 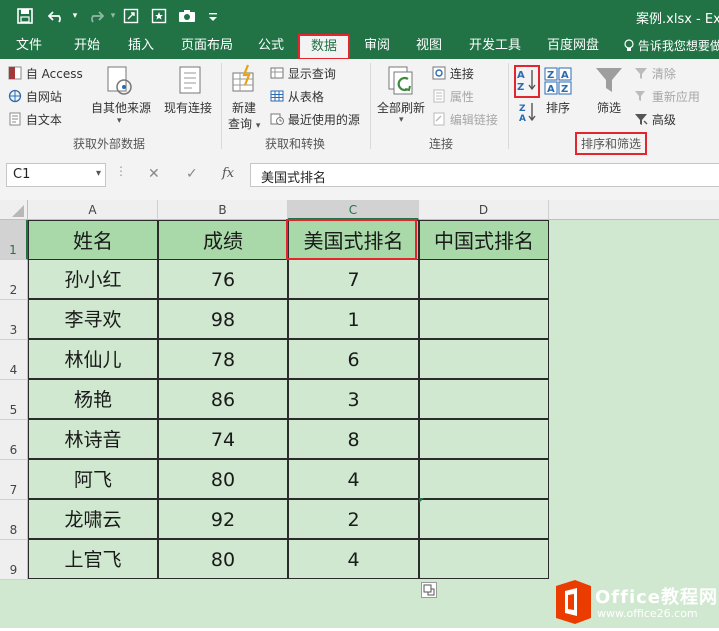 I want to click on tab-developer: 开发工具, so click(x=495, y=46).